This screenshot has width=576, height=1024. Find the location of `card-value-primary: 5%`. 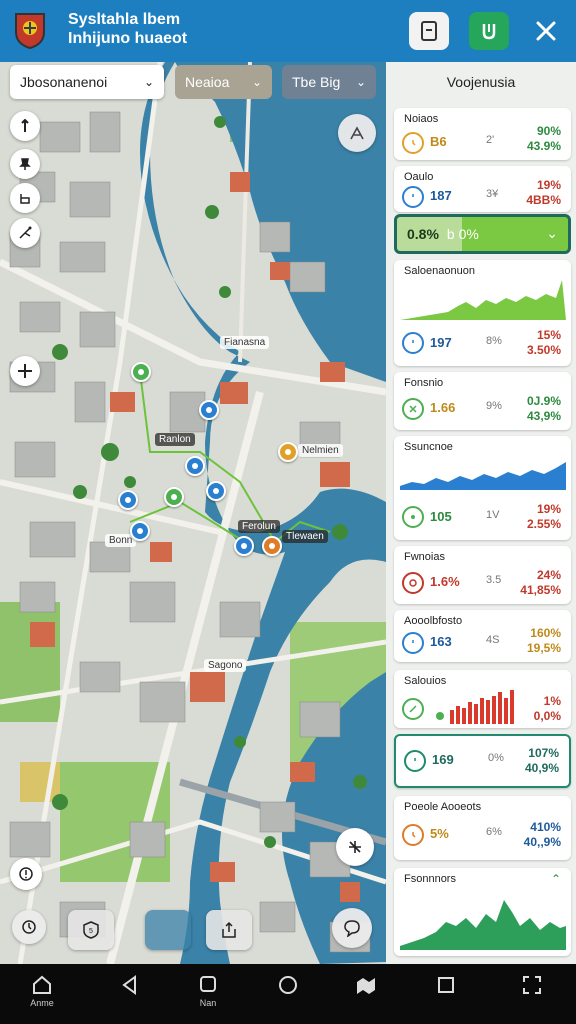

card-value-primary: 5% is located at coordinates (439, 833).